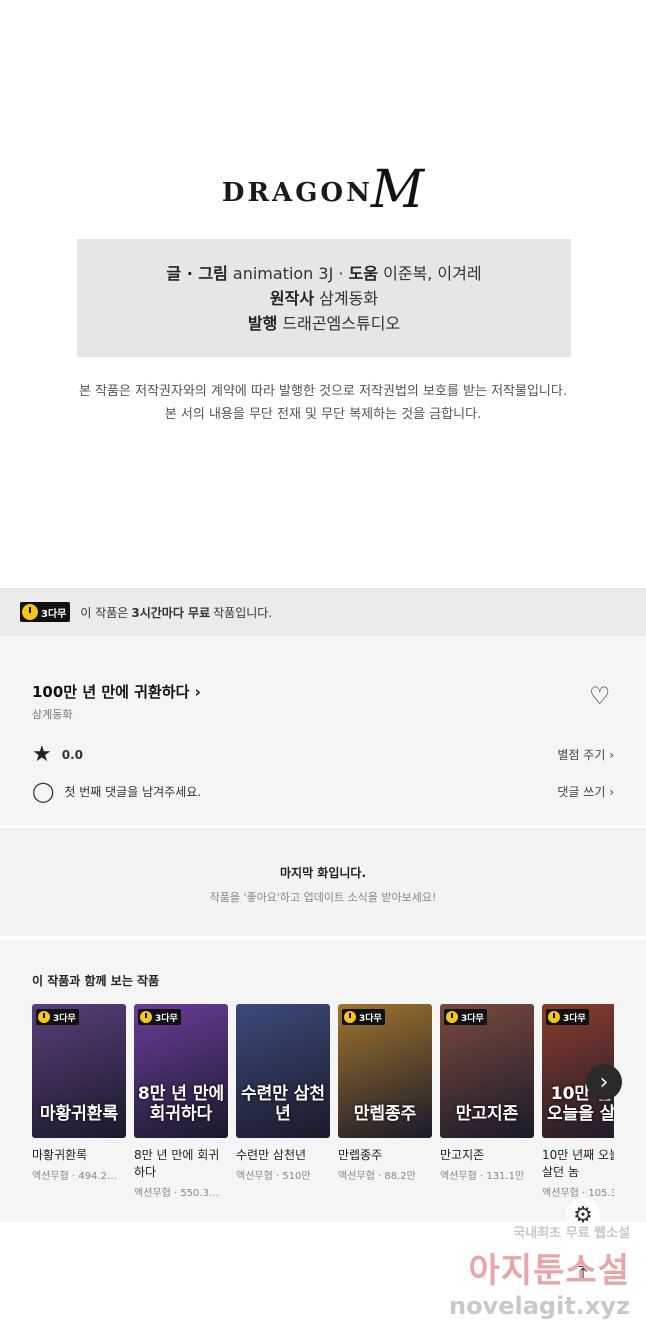 This screenshot has height=1337, width=646. Describe the element at coordinates (283, 1071) in the screenshot. I see `cover-image: 수련만 삼천년` at that location.